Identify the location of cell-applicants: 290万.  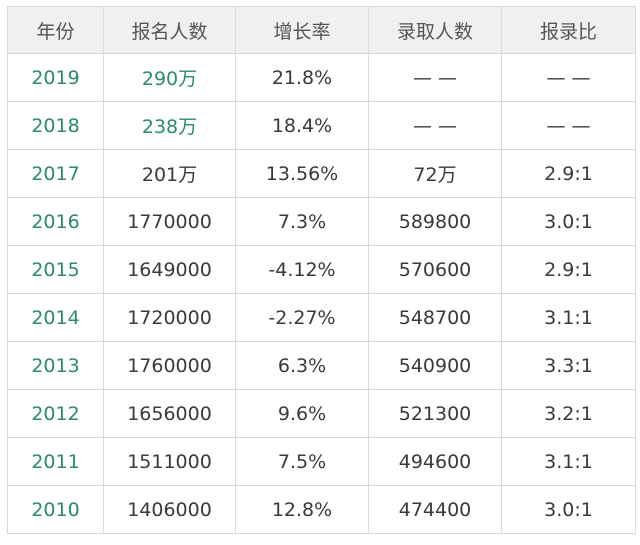
(169, 77).